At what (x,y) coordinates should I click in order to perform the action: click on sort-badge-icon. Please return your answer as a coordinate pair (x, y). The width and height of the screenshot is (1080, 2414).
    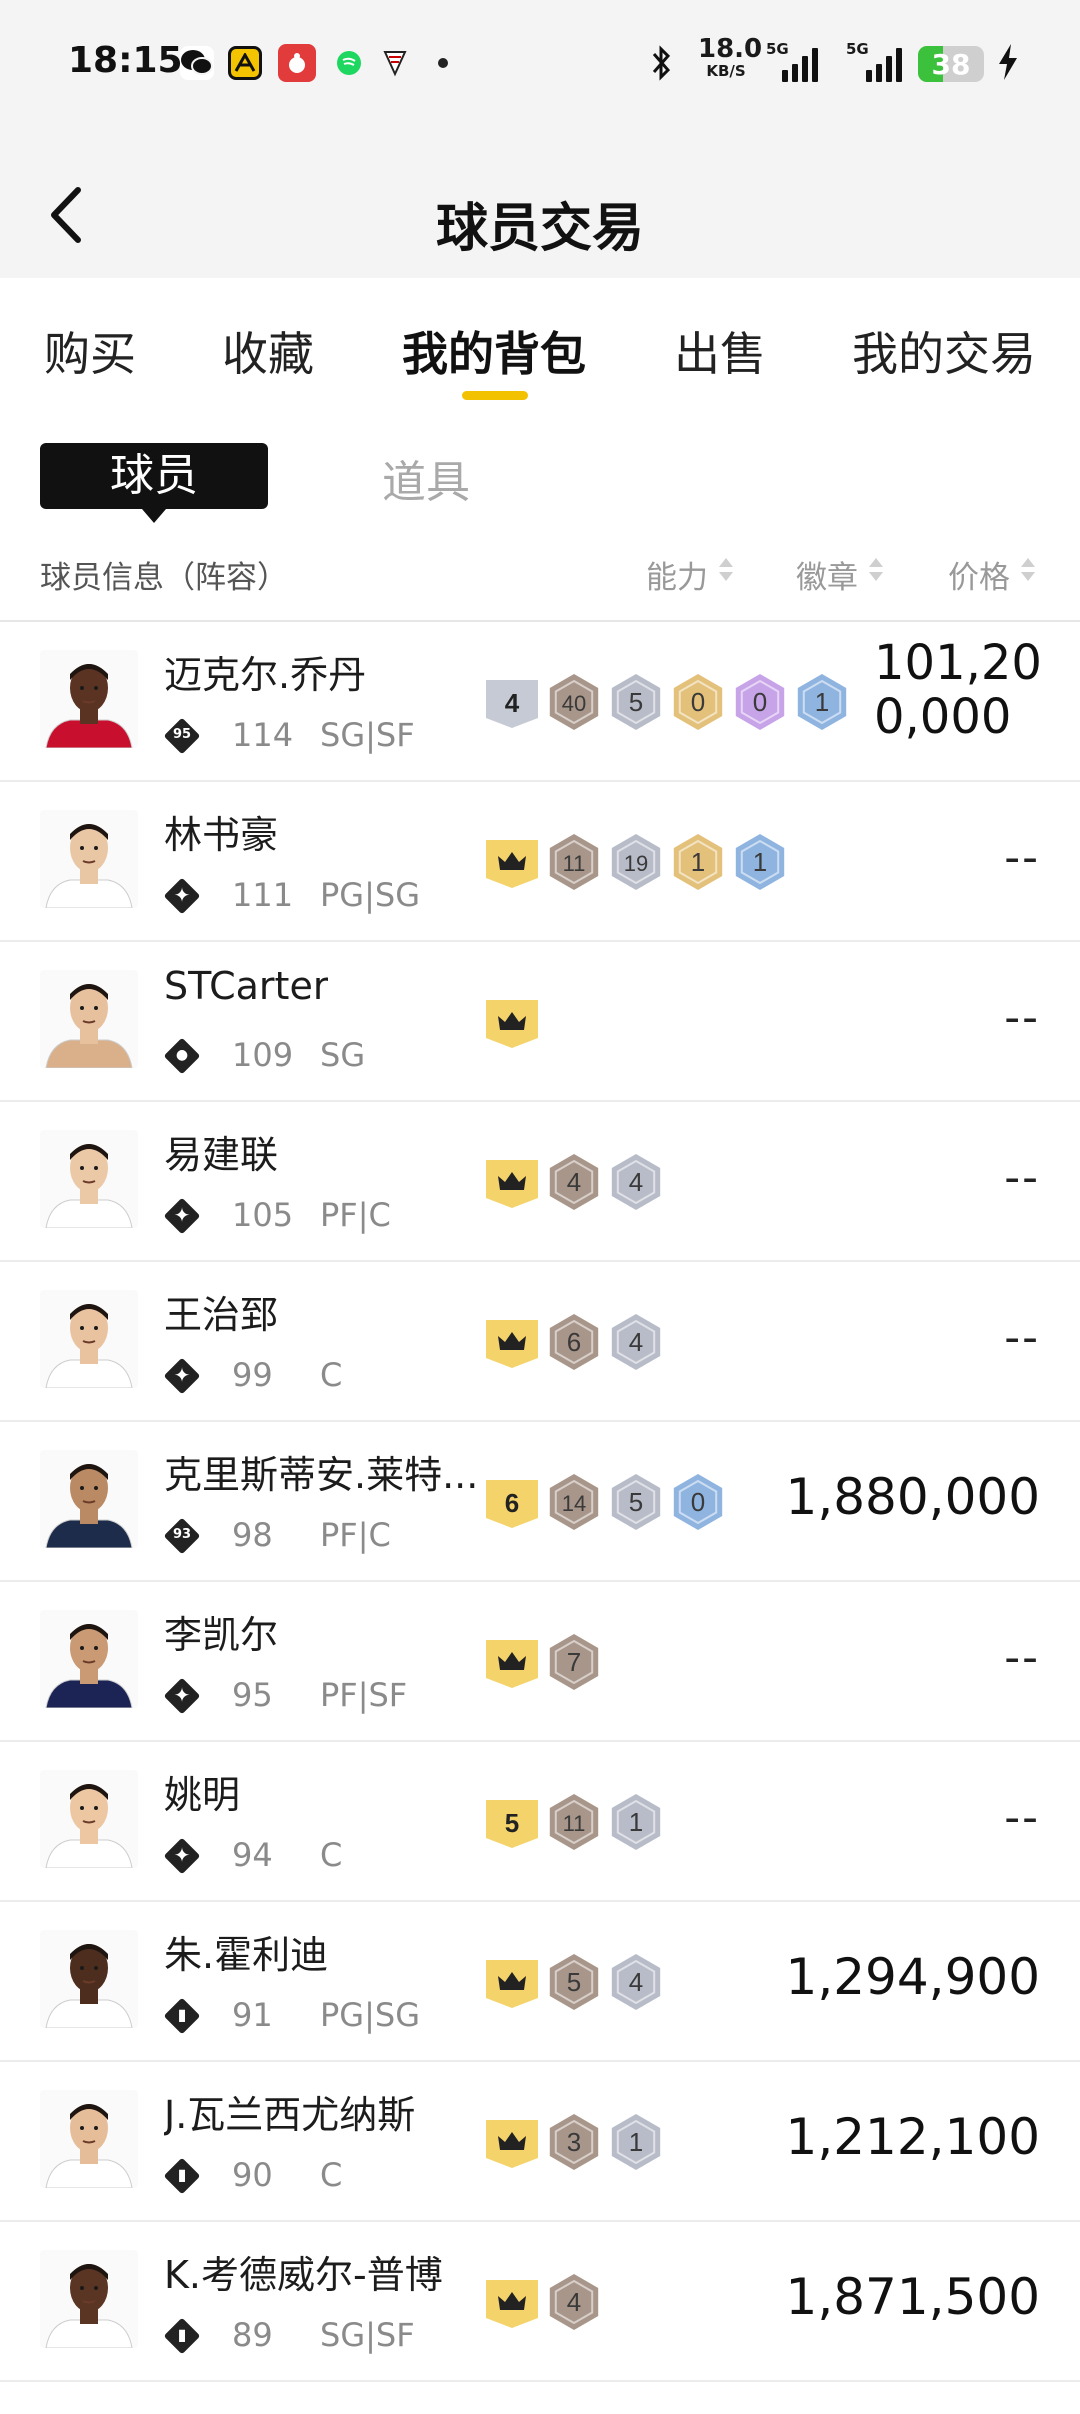
    Looking at the image, I should click on (876, 571).